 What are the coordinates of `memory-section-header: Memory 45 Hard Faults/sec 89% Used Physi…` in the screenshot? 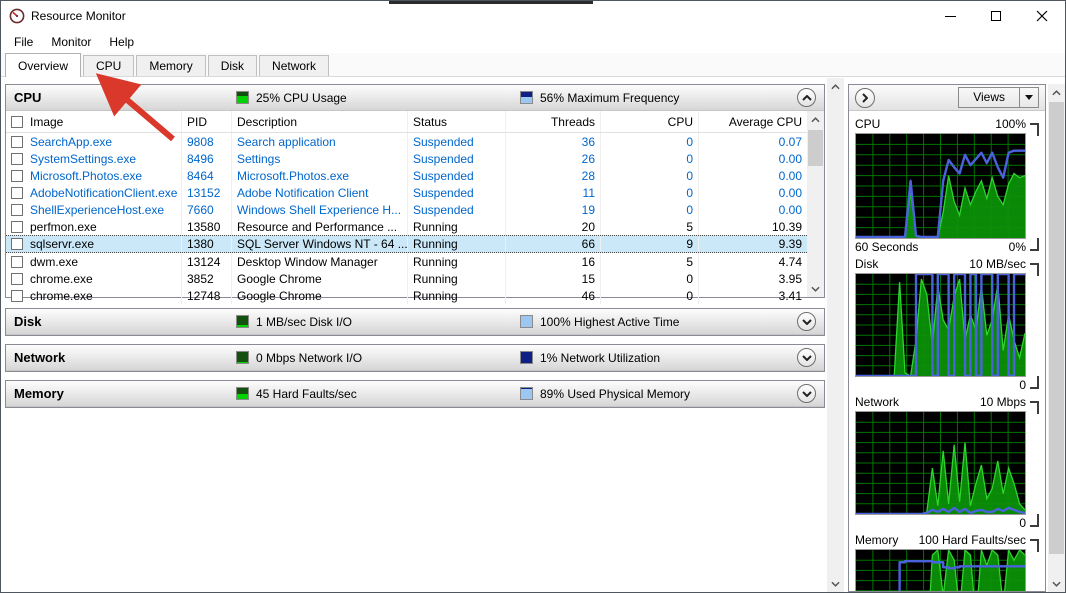 It's located at (415, 394).